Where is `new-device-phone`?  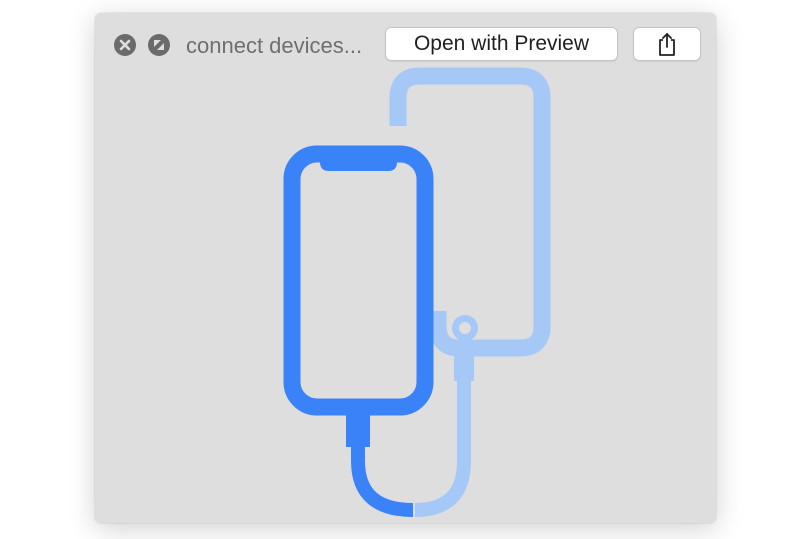 new-device-phone is located at coordinates (358, 296).